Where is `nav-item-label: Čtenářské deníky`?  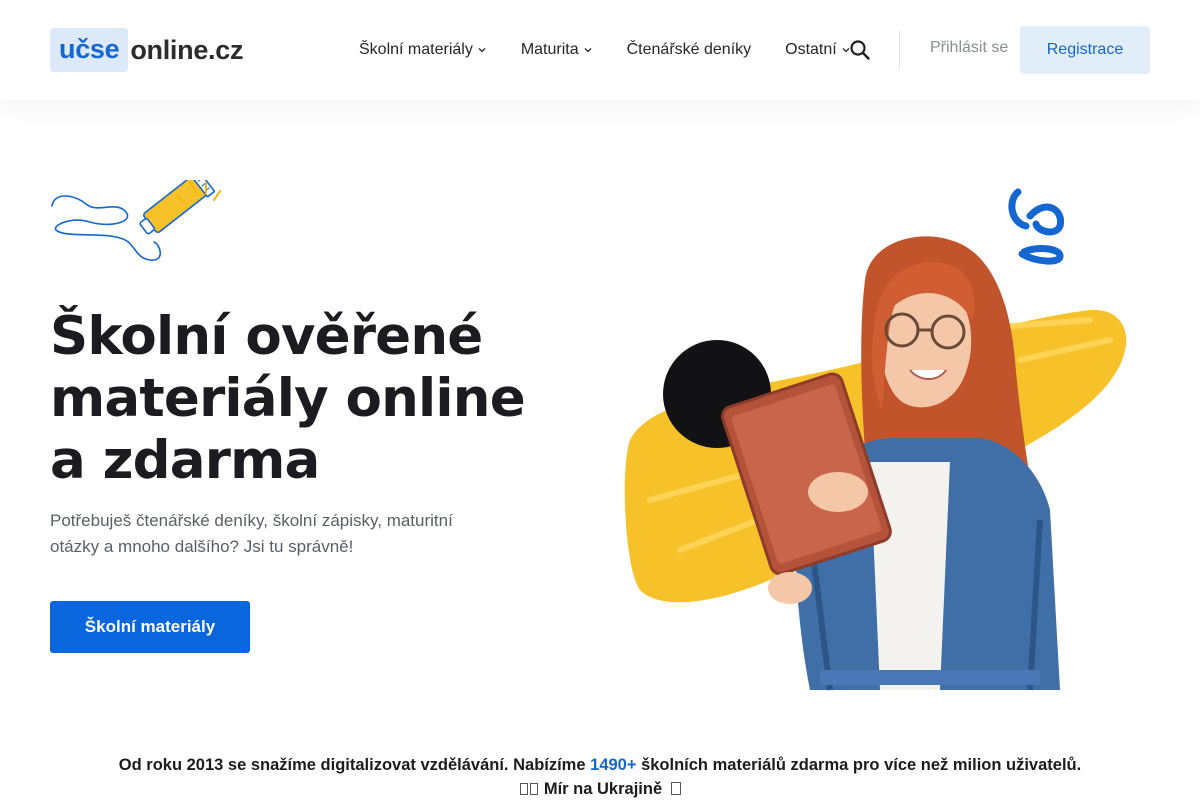
nav-item-label: Čtenářské deníky is located at coordinates (689, 49).